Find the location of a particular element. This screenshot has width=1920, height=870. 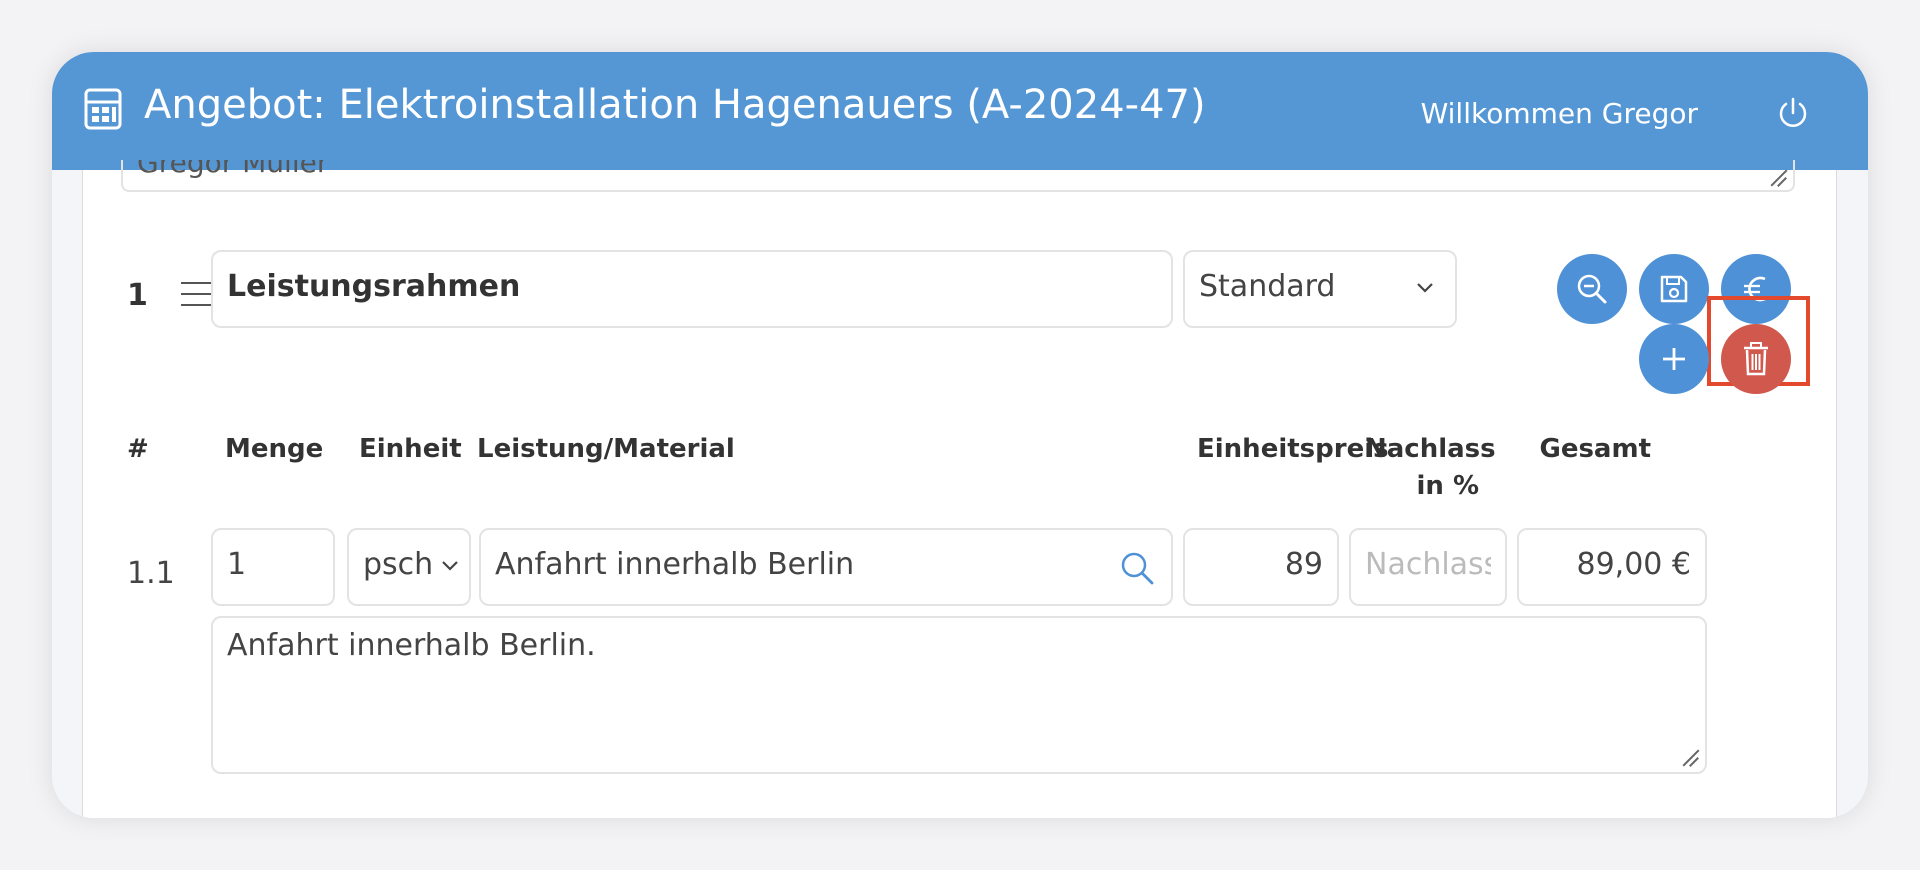

add-position-button is located at coordinates (1674, 359).